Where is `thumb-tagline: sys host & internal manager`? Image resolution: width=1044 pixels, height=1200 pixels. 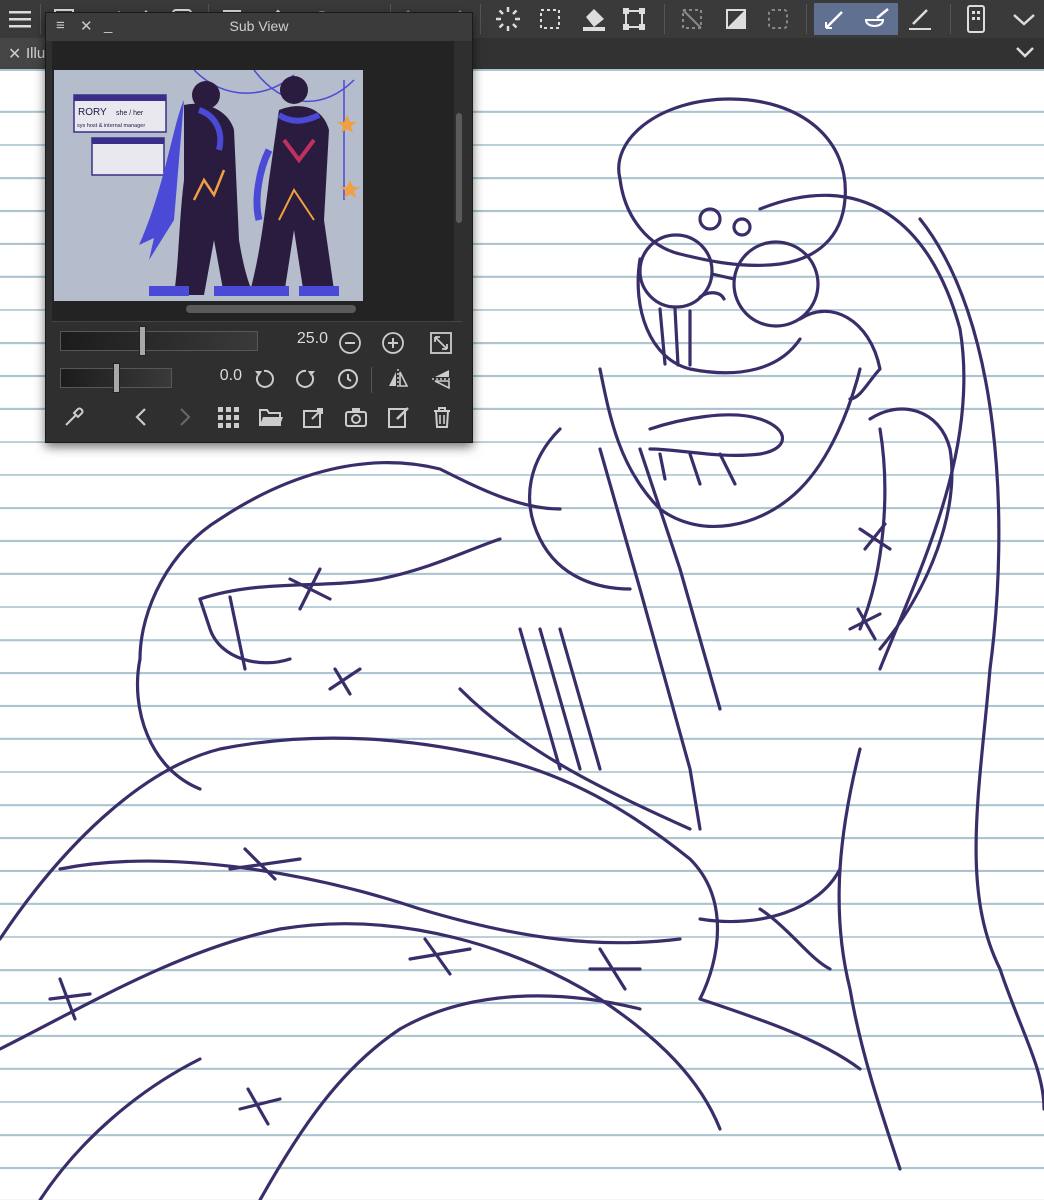
thumb-tagline: sys host & internal manager is located at coordinates (111, 126).